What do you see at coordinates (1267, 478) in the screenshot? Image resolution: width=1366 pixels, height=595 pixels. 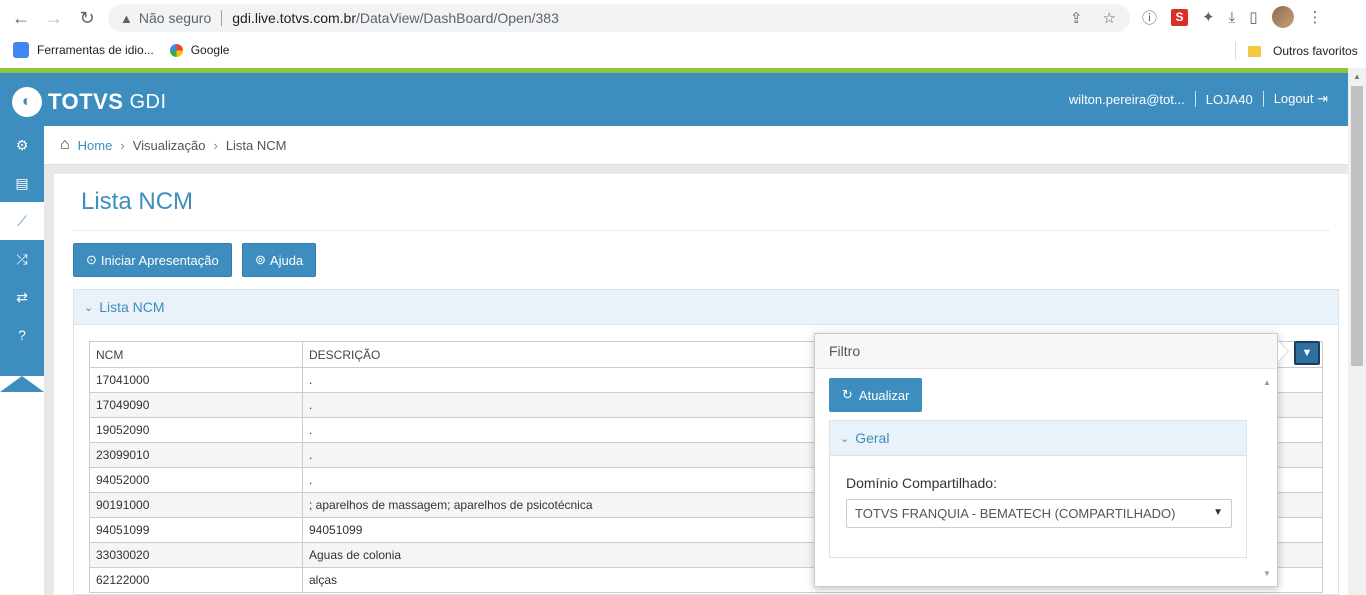 I see `popover-scrollbar: ▲ ▼` at bounding box center [1267, 478].